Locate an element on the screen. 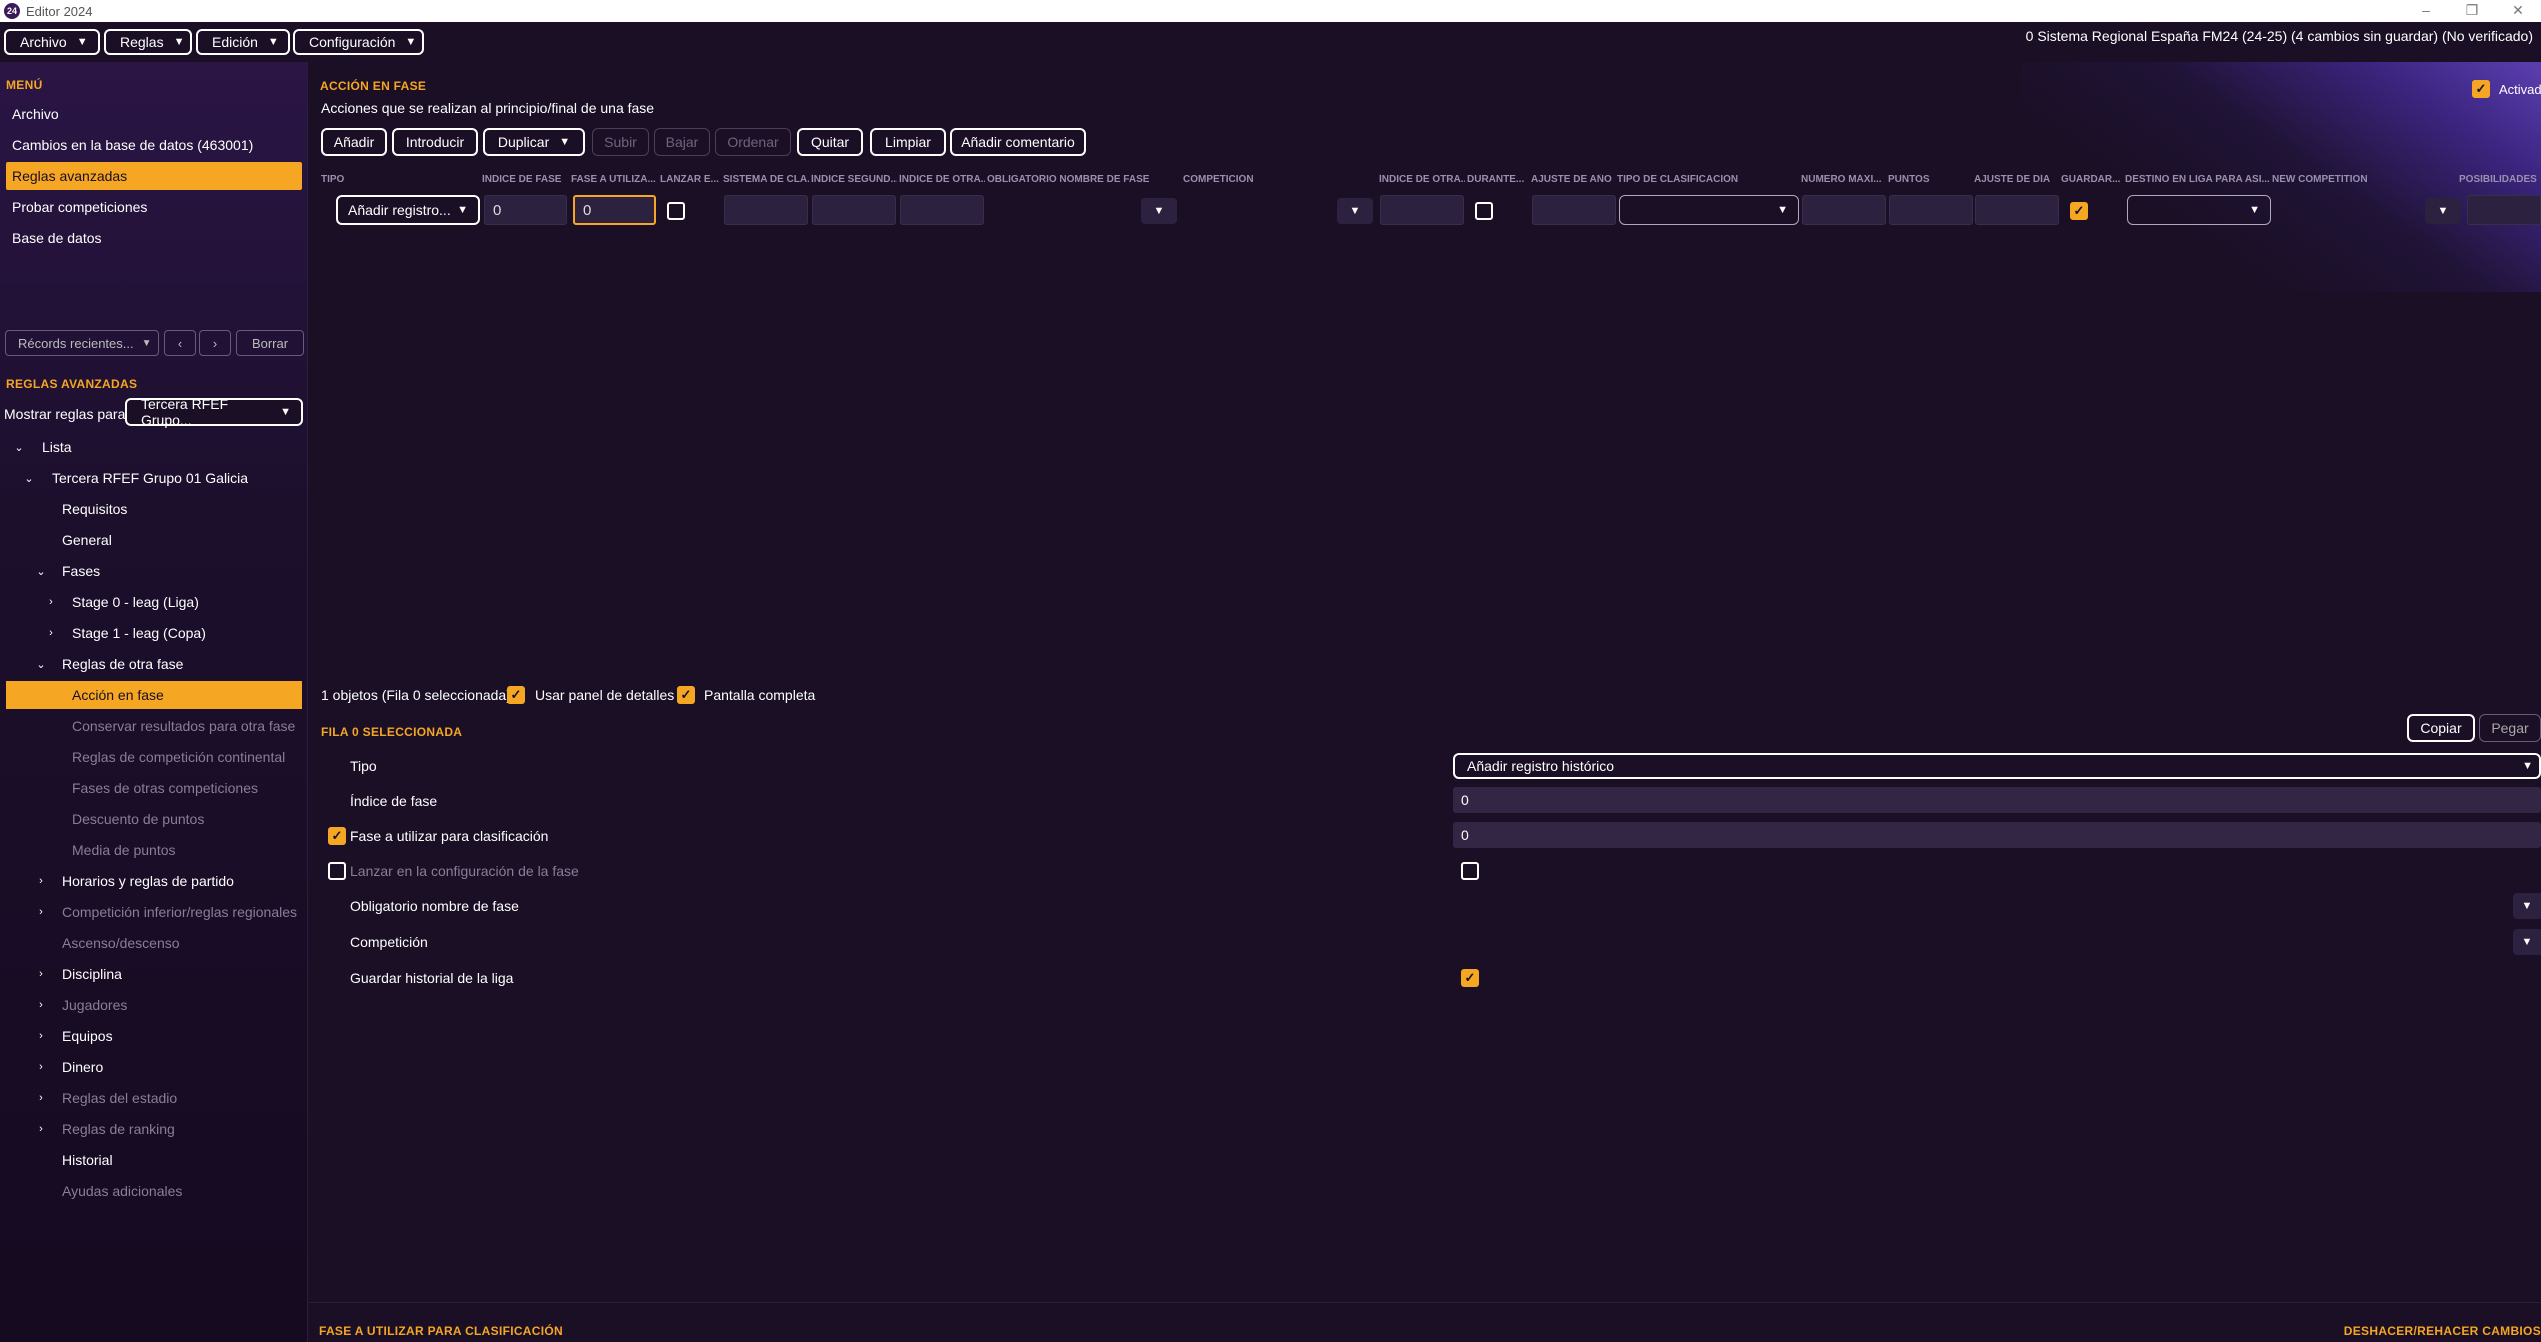 Image resolution: width=2541 pixels, height=1342 pixels. col-obligatorio-nombre: OBLIGATORIO NOMBRE DE FASE is located at coordinates (1077, 179).